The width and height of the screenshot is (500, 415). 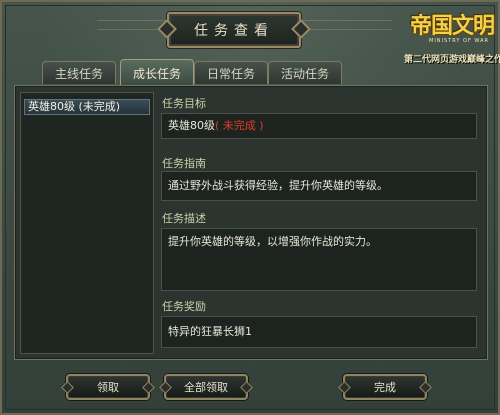 What do you see at coordinates (79, 72) in the screenshot?
I see `tab-main-quest: 主线任务` at bounding box center [79, 72].